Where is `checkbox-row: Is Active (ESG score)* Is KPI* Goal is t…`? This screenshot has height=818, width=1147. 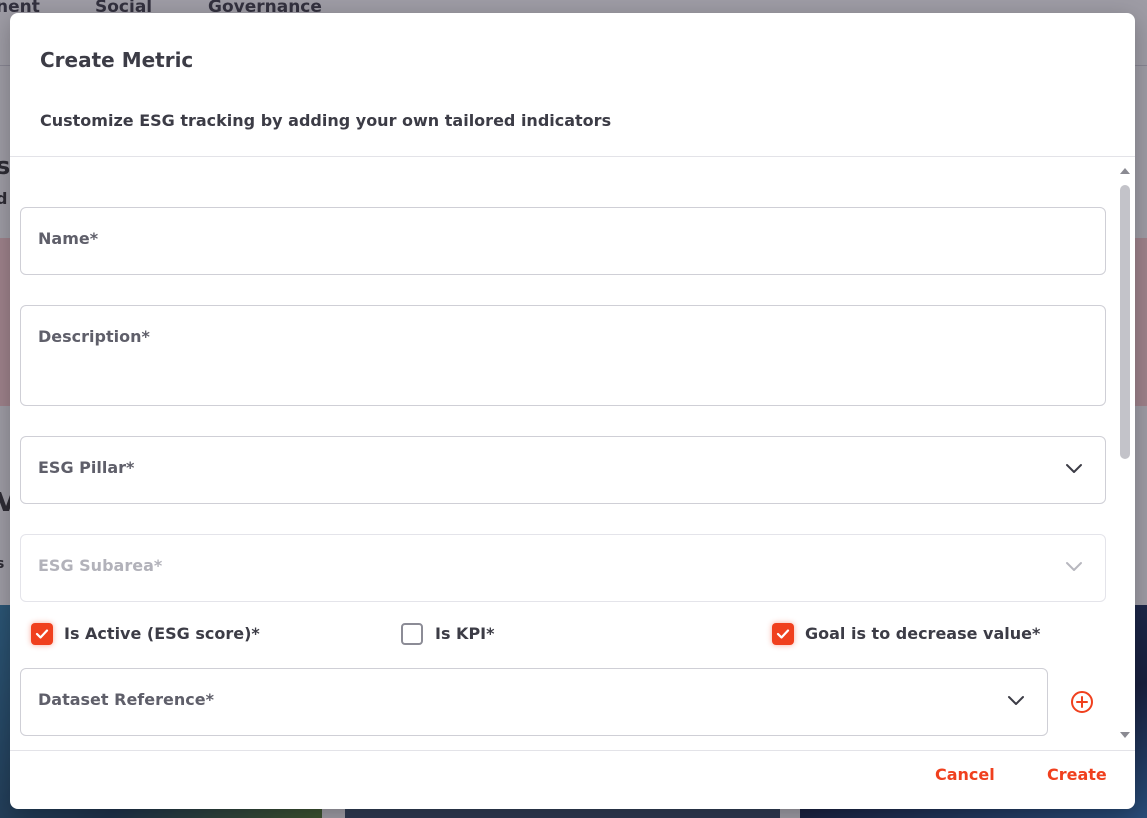 checkbox-row: Is Active (ESG score)* Is KPI* Goal is t… is located at coordinates (572, 636).